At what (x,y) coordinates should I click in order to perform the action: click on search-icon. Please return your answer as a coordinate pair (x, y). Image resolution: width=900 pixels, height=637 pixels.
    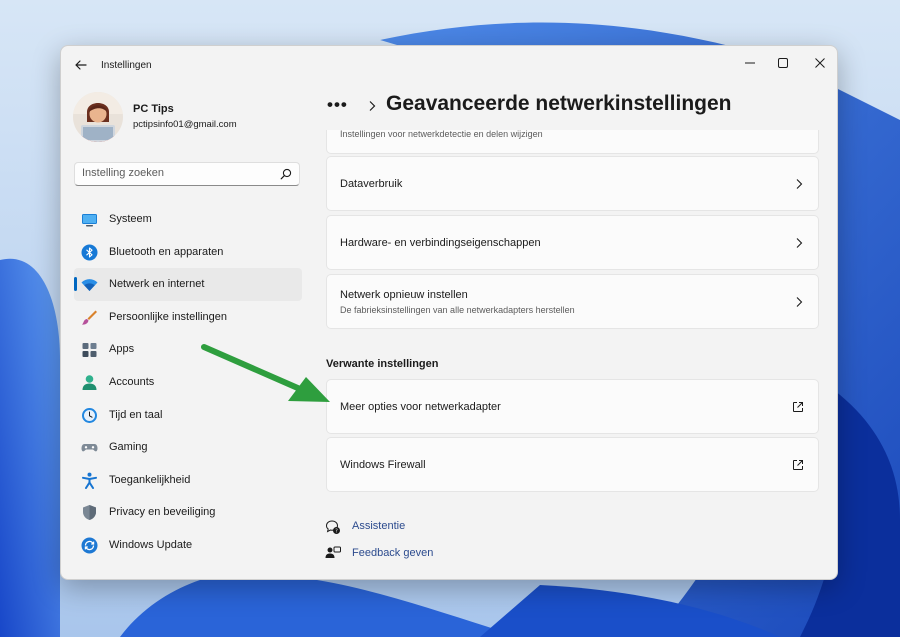
    Looking at the image, I should click on (286, 174).